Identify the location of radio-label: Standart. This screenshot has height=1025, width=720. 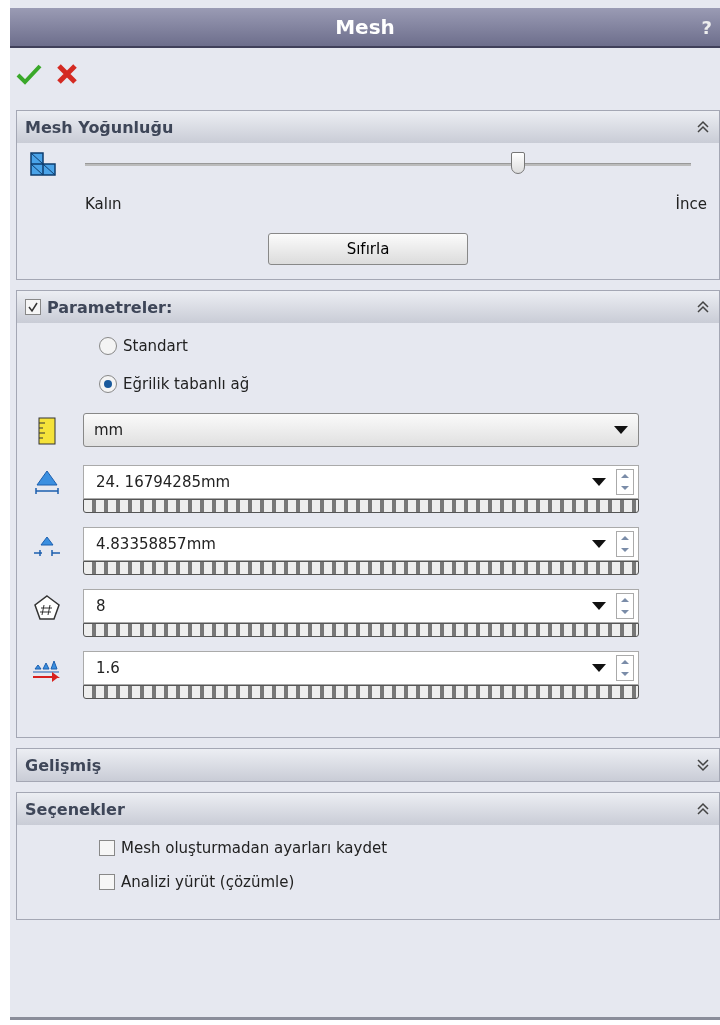
(155, 346).